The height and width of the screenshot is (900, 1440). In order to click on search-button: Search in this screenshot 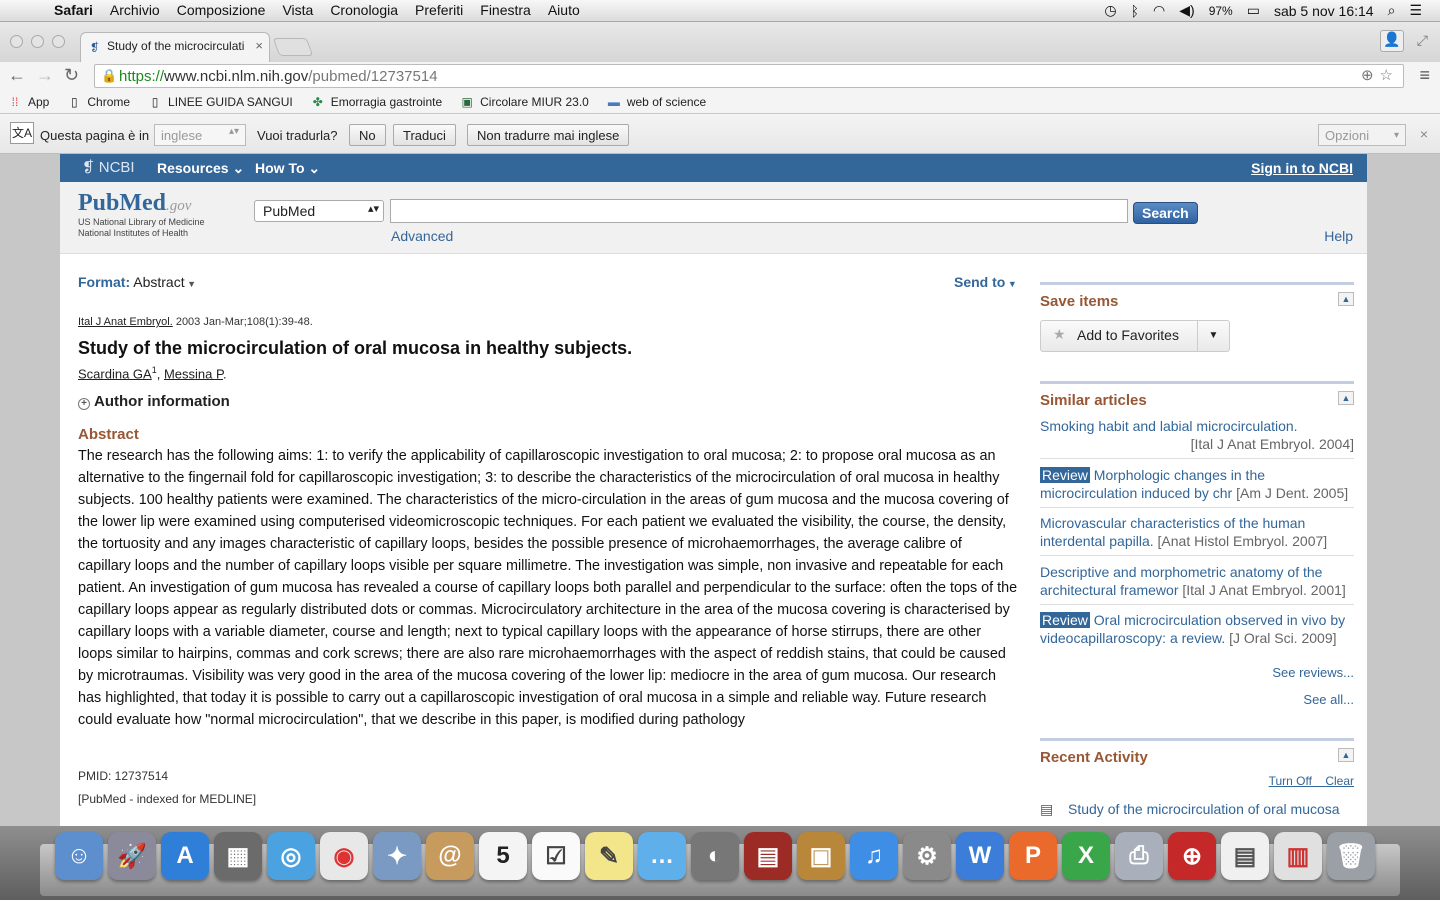, I will do `click(1165, 213)`.